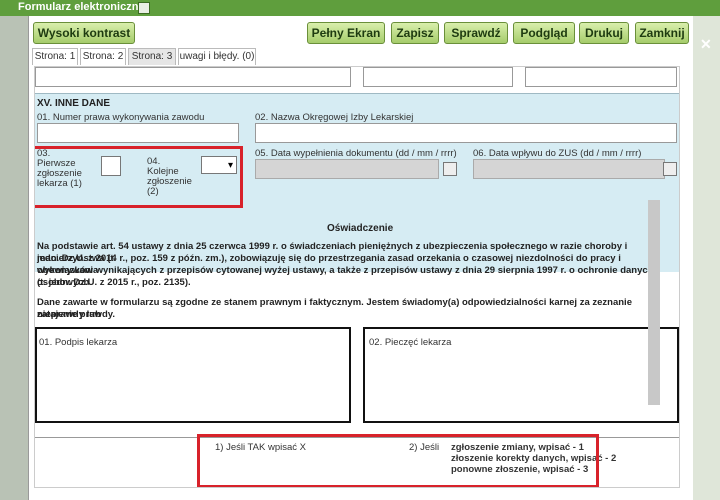 The image size is (720, 500). What do you see at coordinates (103, 56) in the screenshot?
I see `tab-page-2: Strona: 2` at bounding box center [103, 56].